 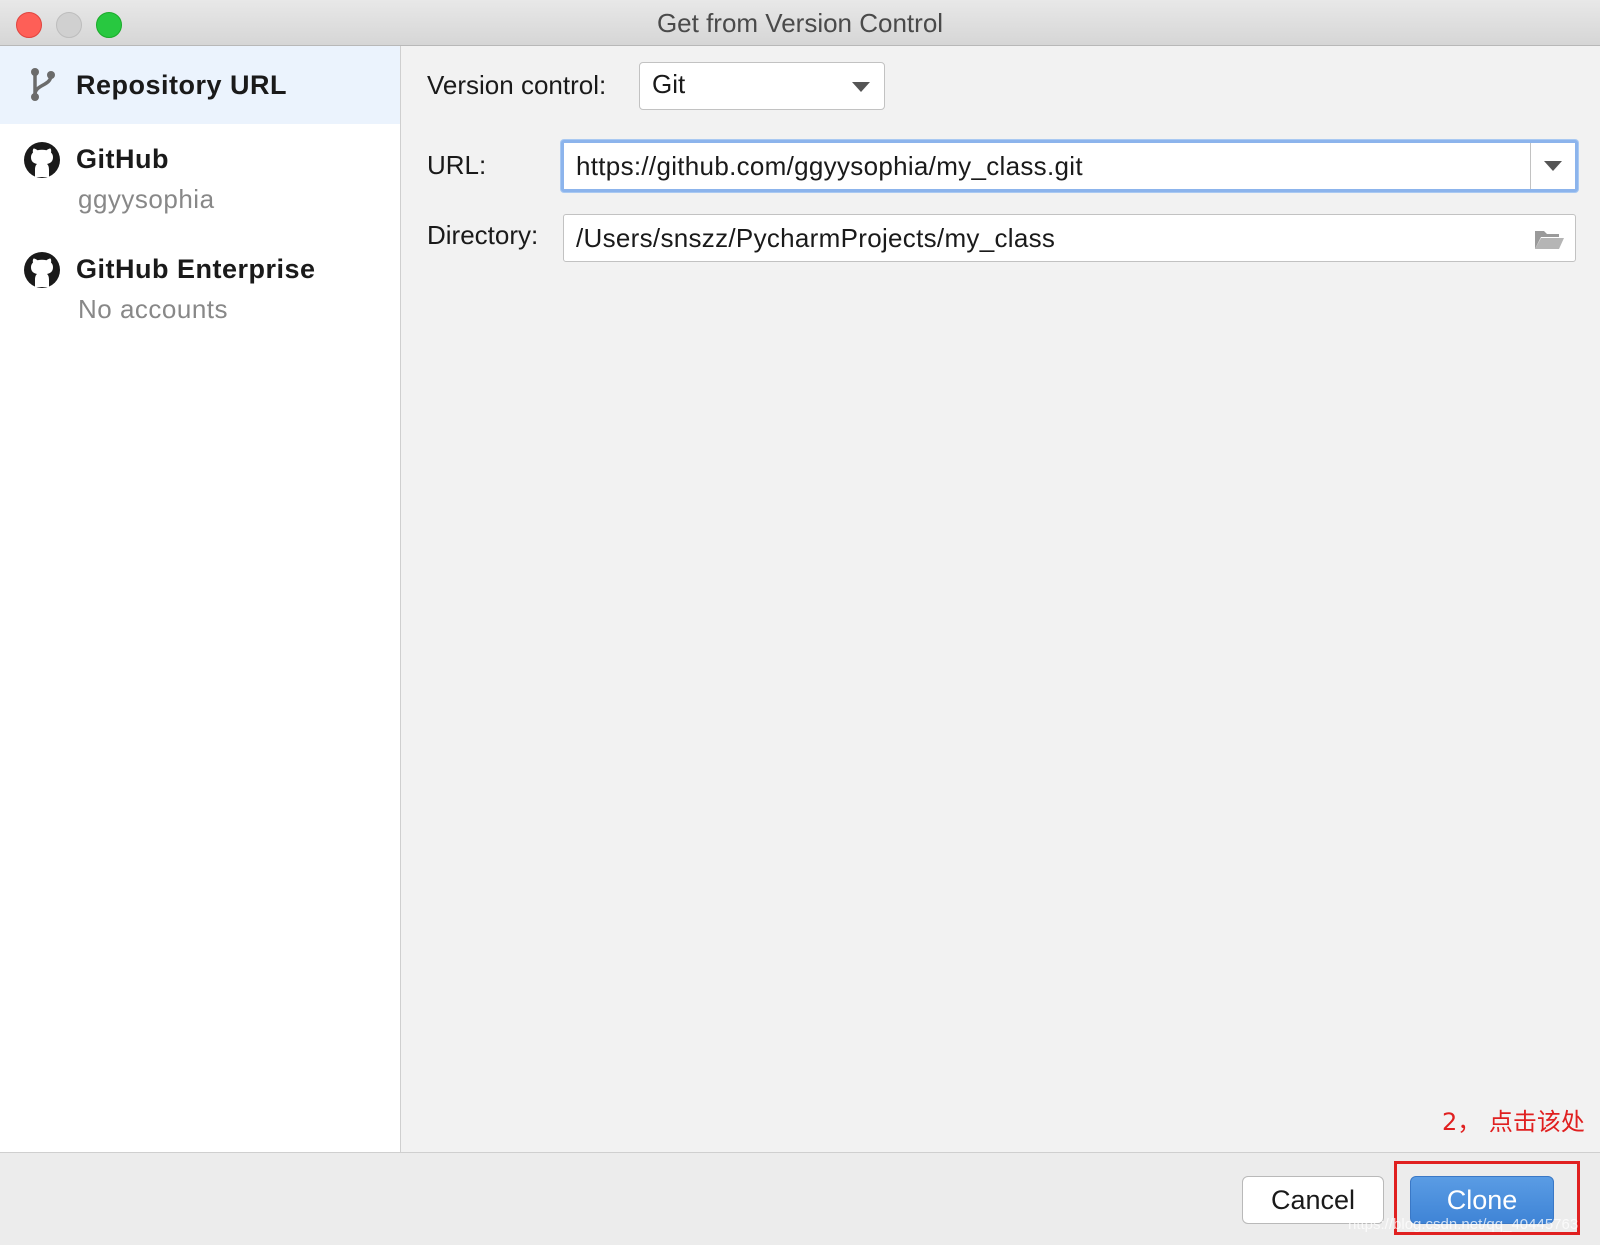 I want to click on window-title: Get from Version Control, so click(x=800, y=23).